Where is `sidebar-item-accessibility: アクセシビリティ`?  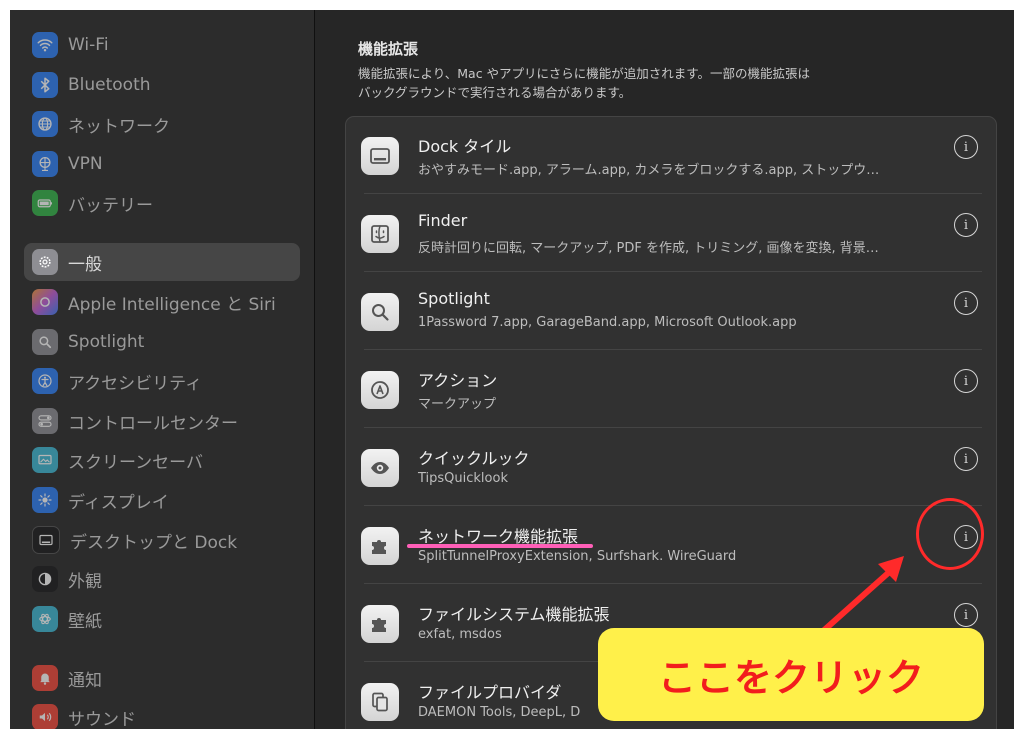 sidebar-item-accessibility: アクセシビリティ is located at coordinates (162, 381).